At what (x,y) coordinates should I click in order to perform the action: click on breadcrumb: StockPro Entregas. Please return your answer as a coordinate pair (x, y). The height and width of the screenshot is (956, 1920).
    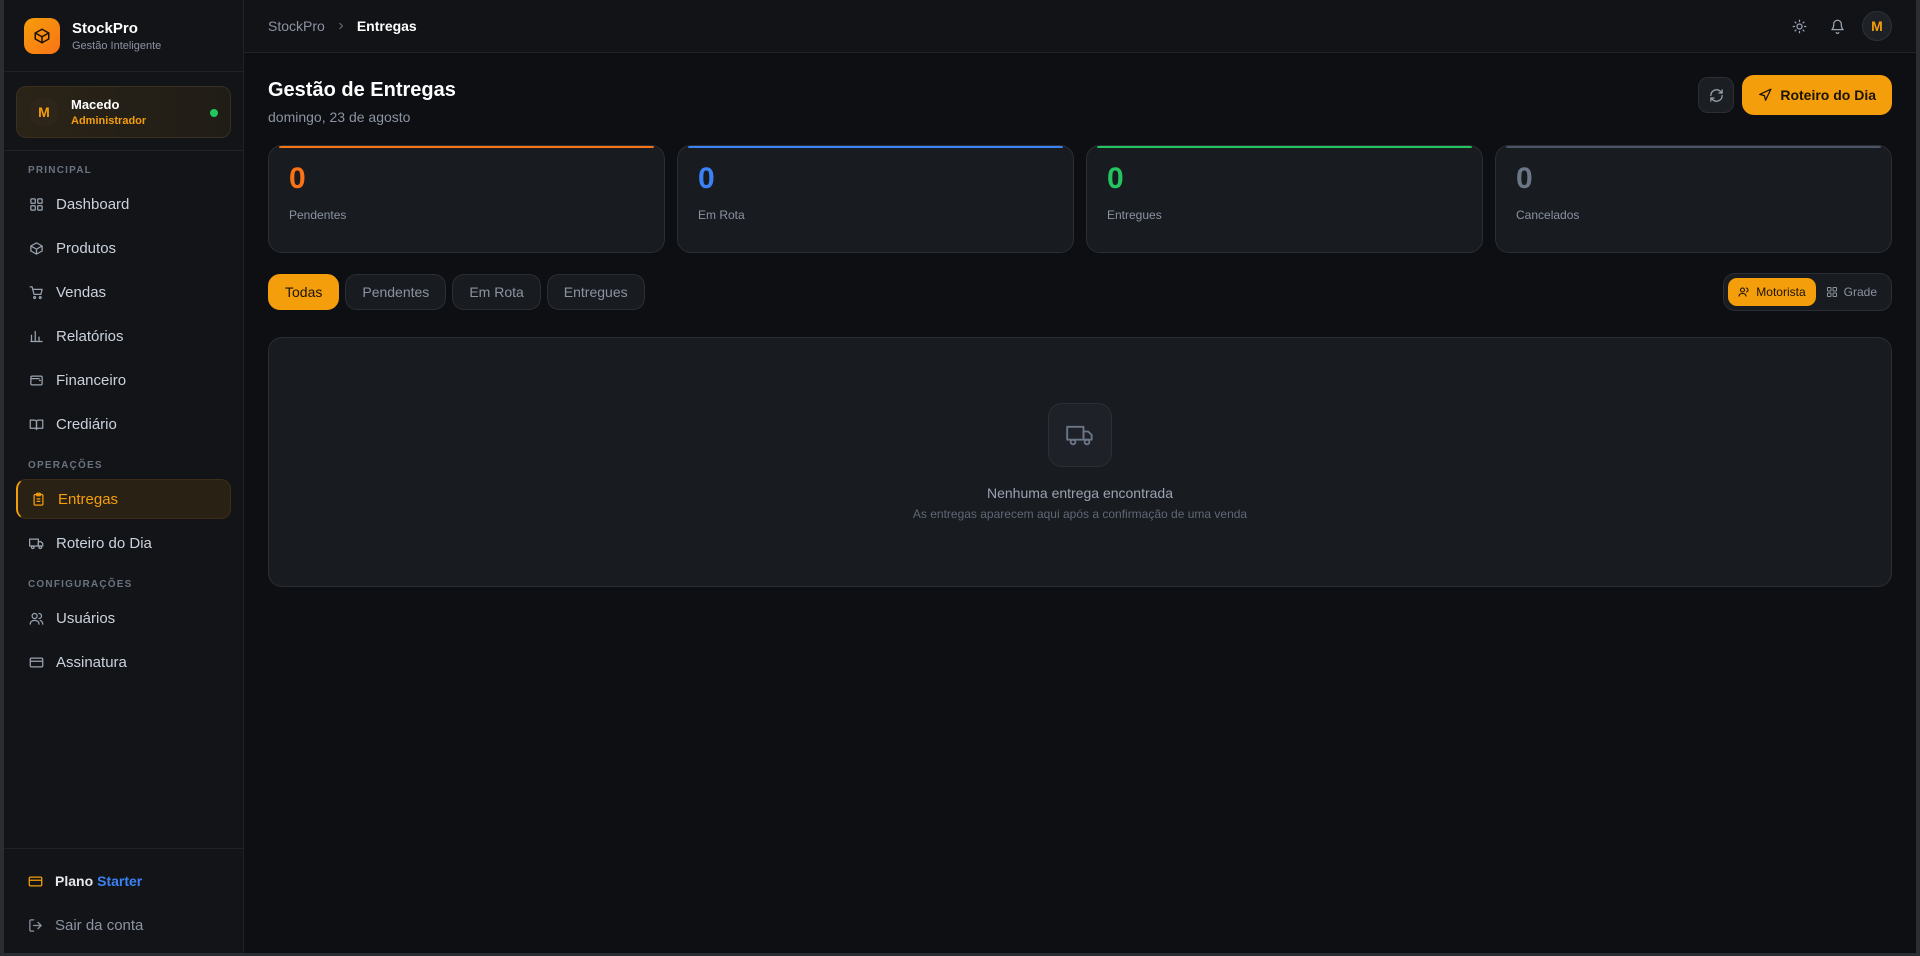
    Looking at the image, I should click on (342, 26).